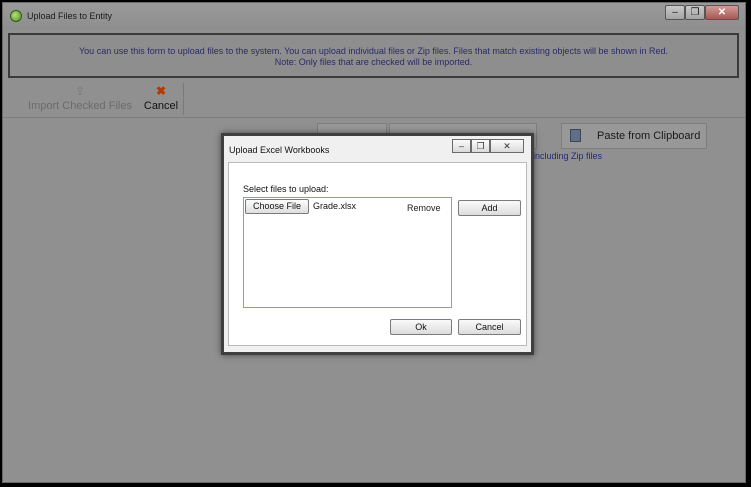 This screenshot has width=751, height=487. I want to click on dialog-close-button: ✕, so click(507, 146).